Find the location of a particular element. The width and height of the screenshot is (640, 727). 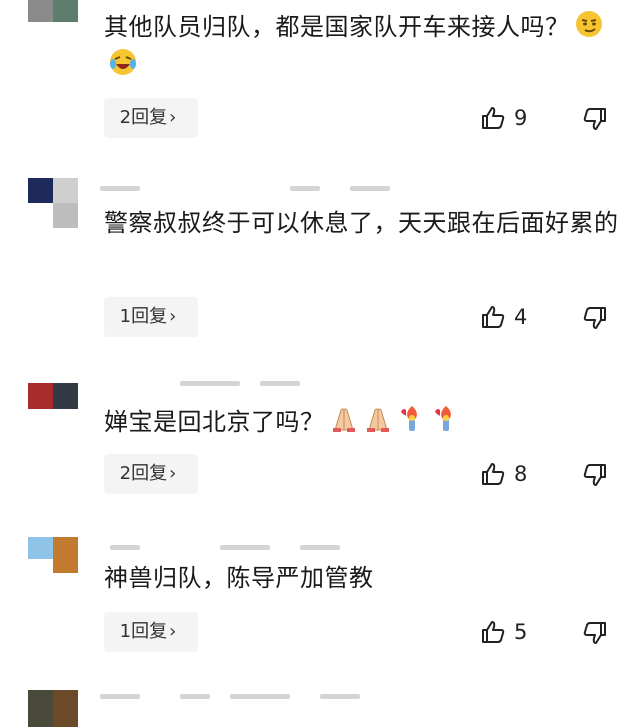

comment-text: 警察叔叔终于可以休息了，天天跟在后面好累的 is located at coordinates (361, 223).